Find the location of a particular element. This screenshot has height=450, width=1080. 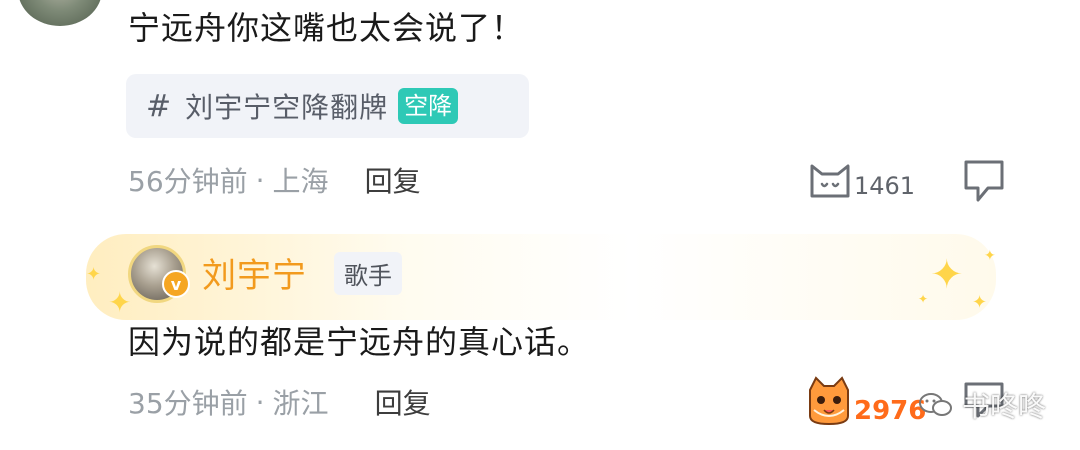

comment-location: 上海 is located at coordinates (300, 181).